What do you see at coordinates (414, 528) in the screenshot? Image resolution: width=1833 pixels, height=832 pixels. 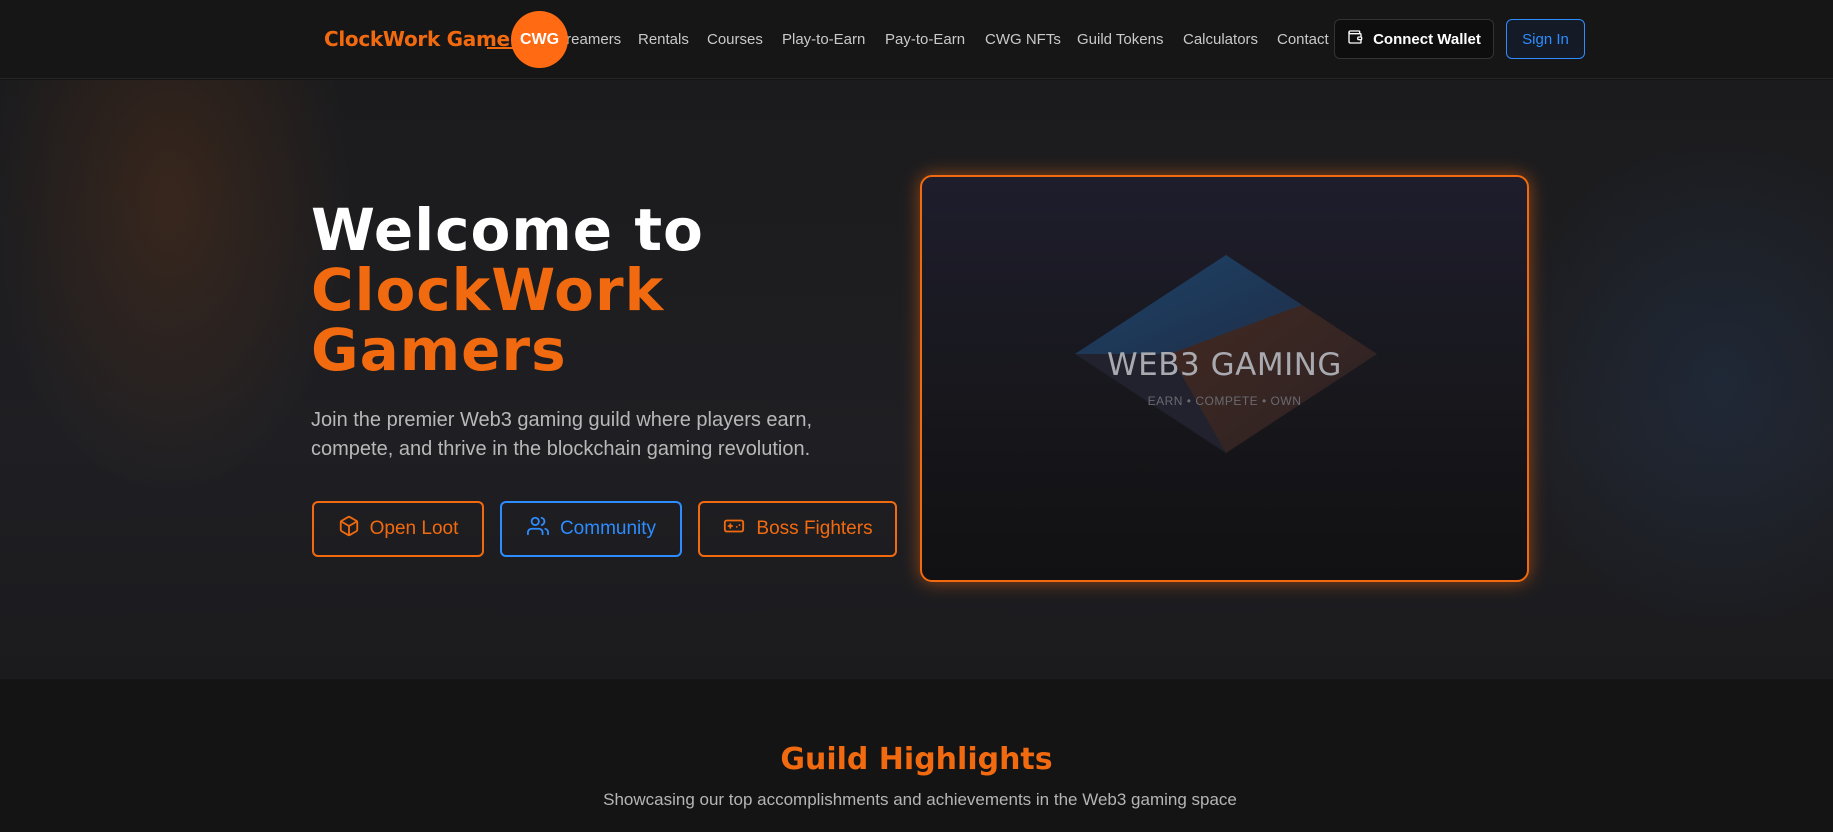 I see `open-loot-label: Open Loot` at bounding box center [414, 528].